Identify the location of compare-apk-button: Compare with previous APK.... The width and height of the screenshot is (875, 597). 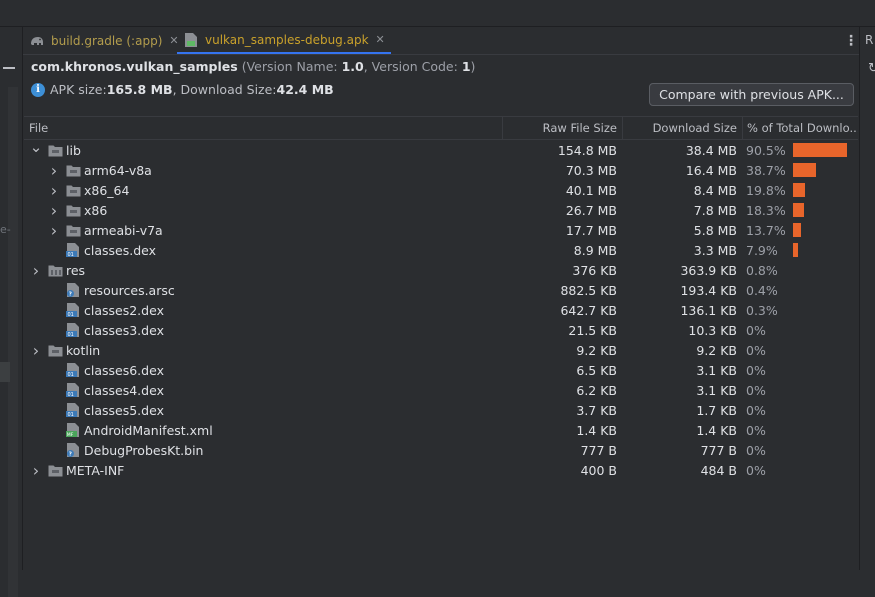
(751, 94).